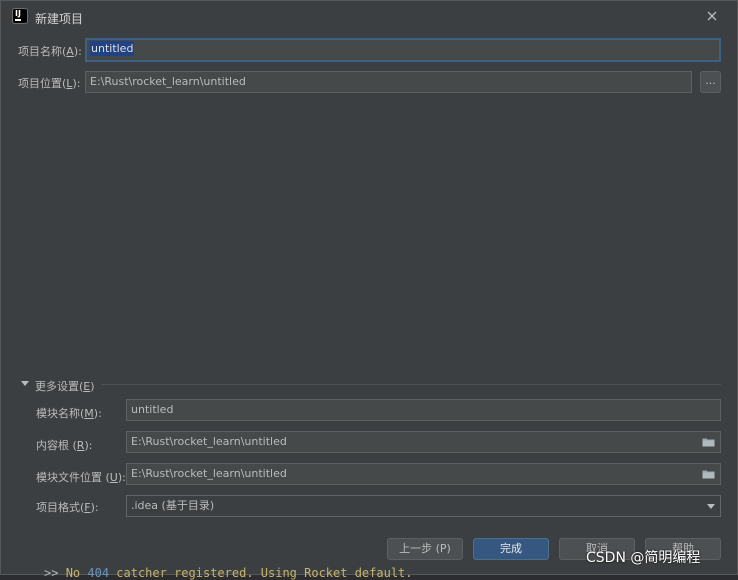 The width and height of the screenshot is (738, 580). I want to click on project-format-label: 项目格式(F):, so click(67, 507).